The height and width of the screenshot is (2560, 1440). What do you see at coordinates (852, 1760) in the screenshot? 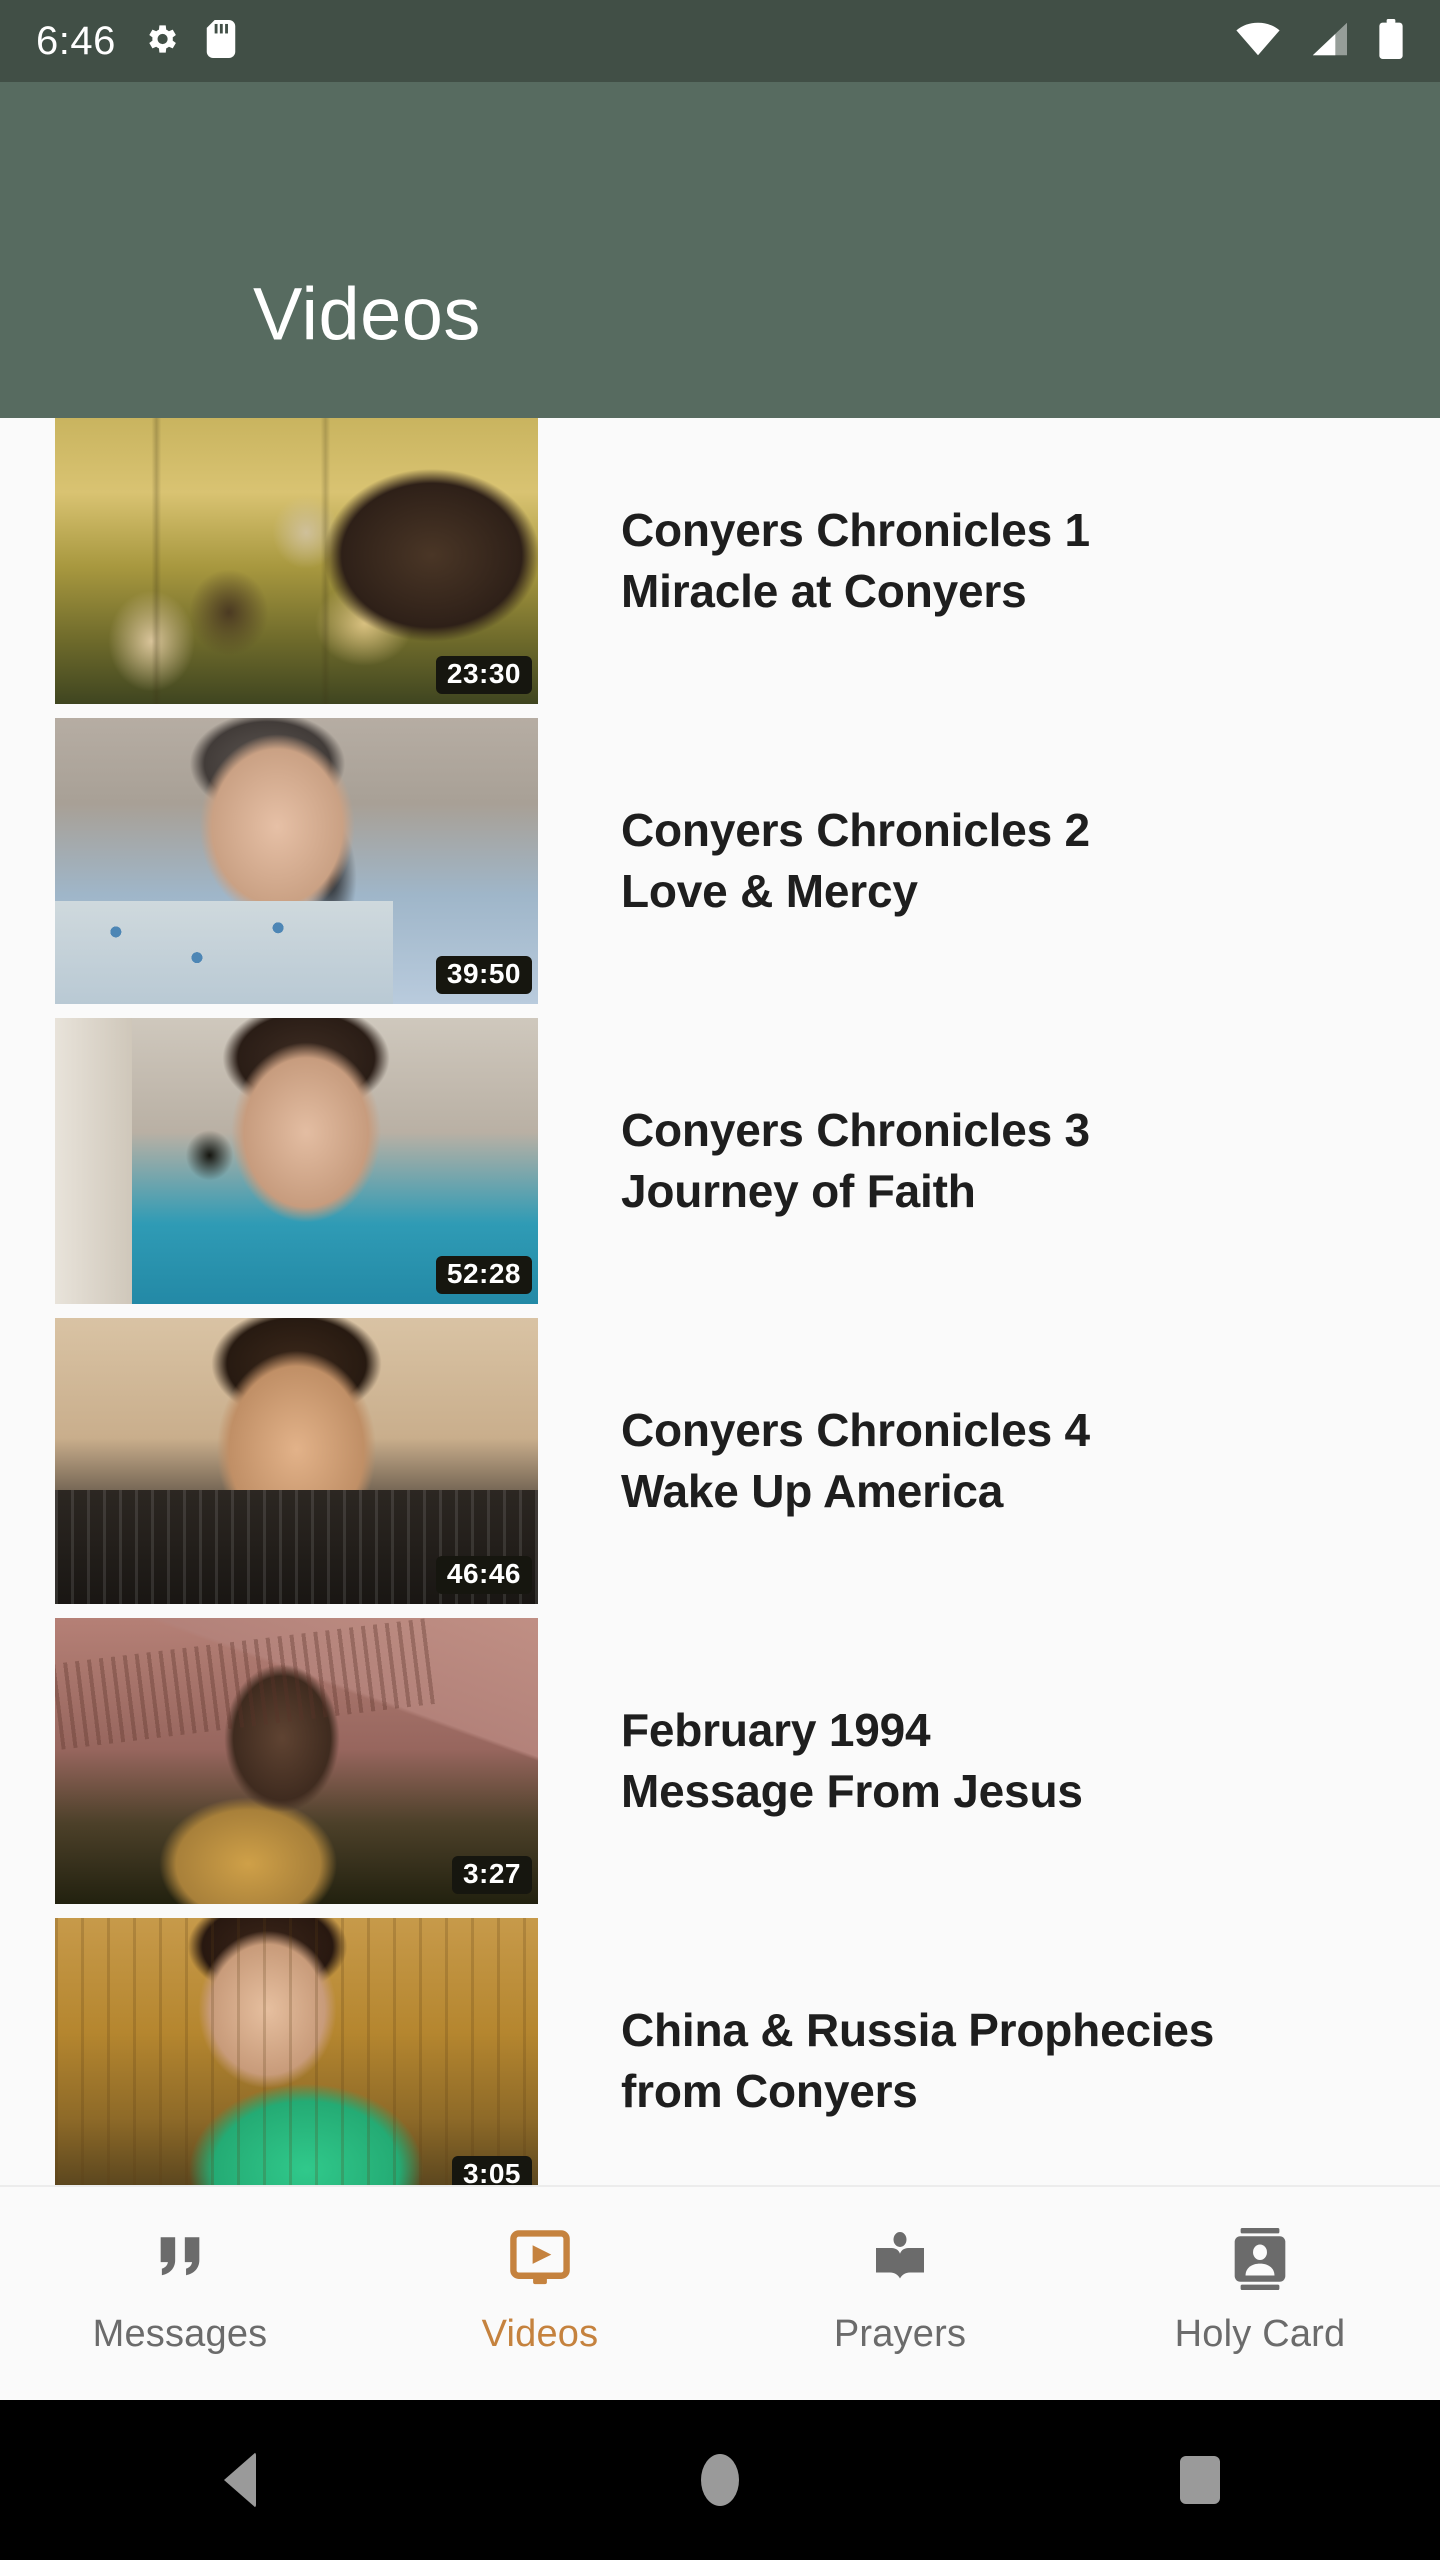
I see `video-title: February 1994 Message From Jesus` at bounding box center [852, 1760].